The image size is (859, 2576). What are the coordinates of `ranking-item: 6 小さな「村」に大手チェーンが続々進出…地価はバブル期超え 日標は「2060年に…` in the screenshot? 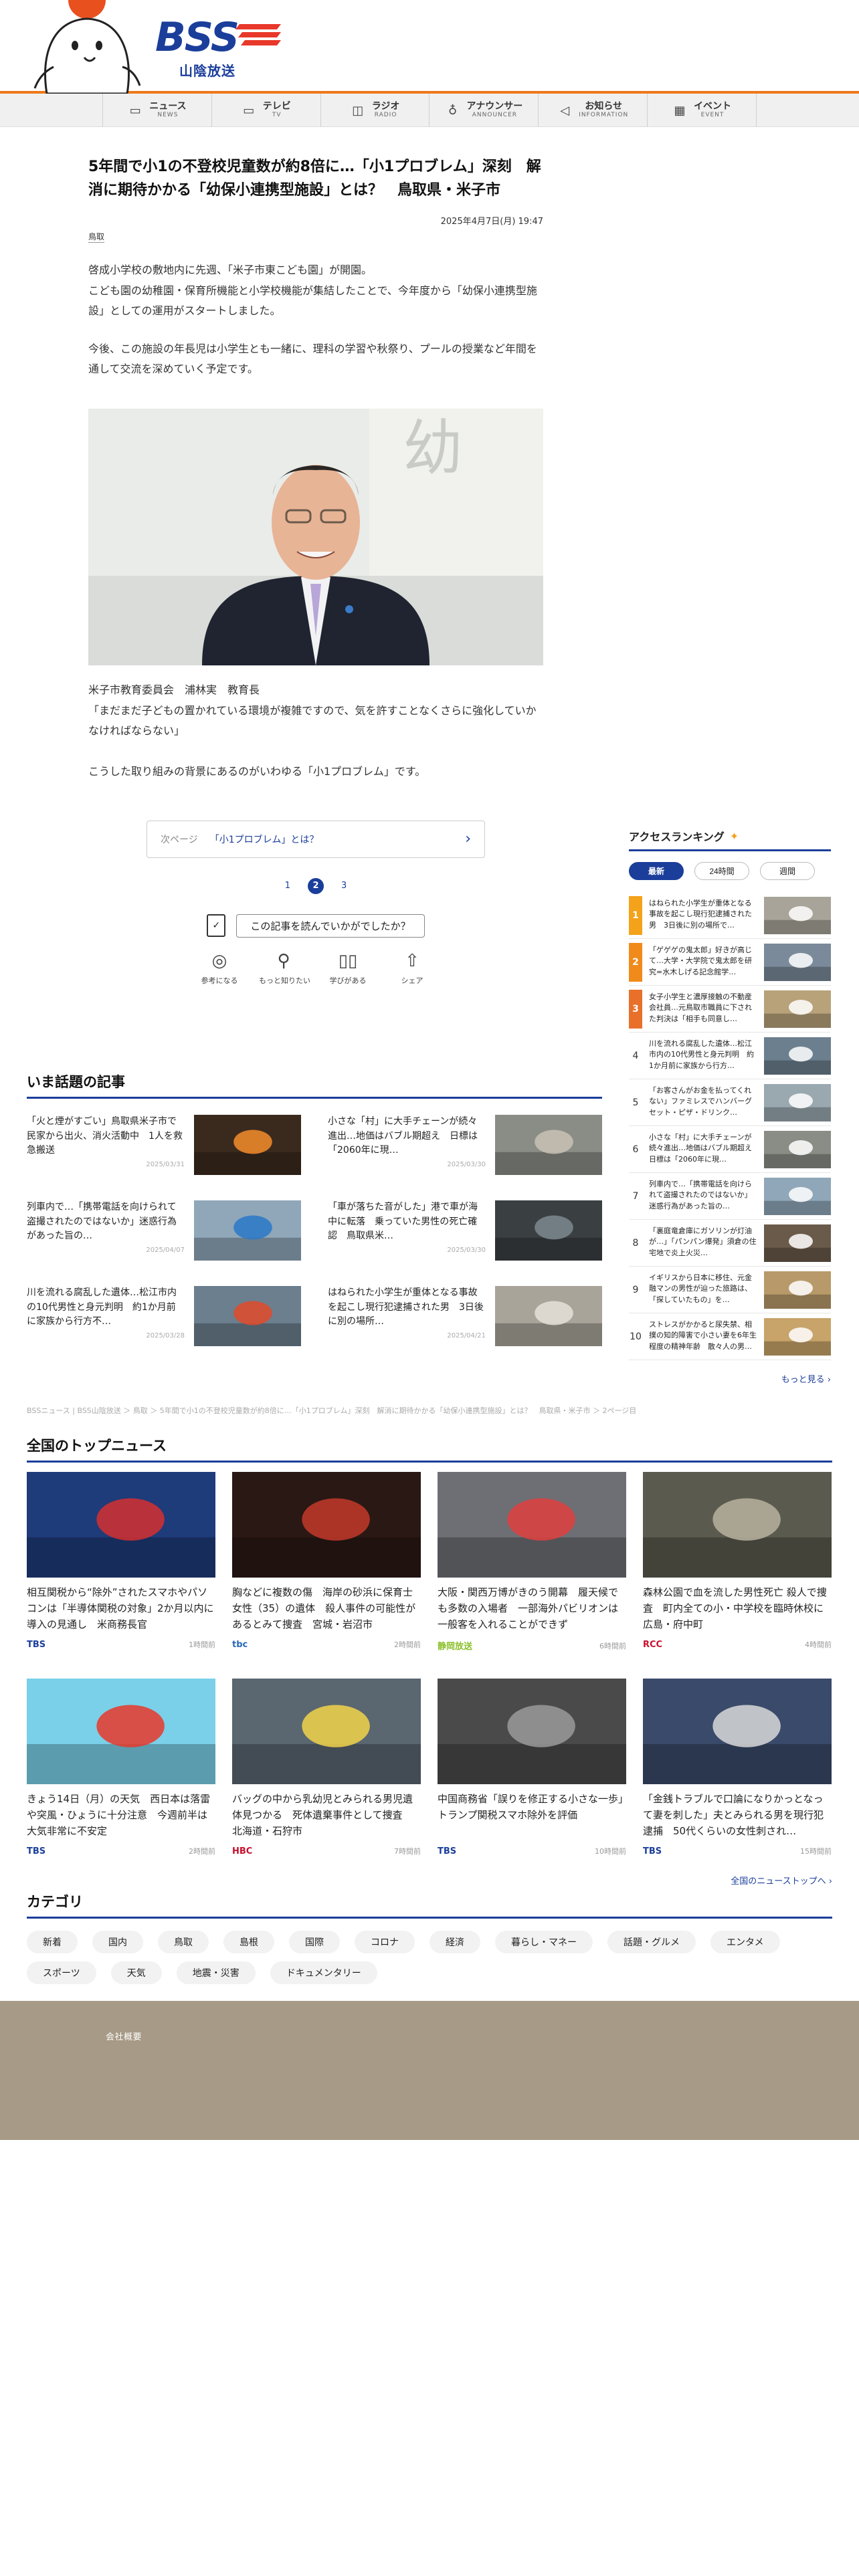 It's located at (730, 1149).